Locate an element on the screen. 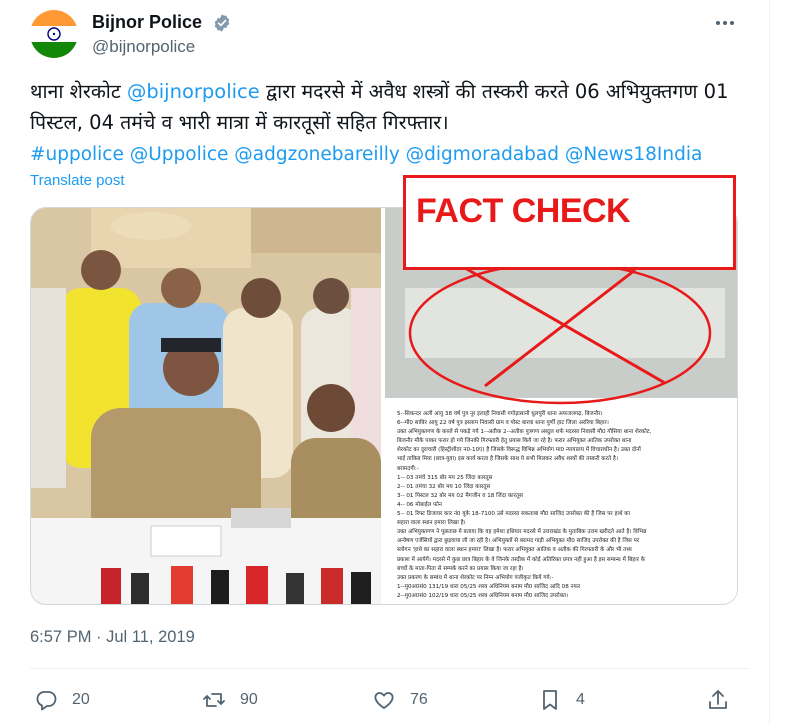  reply-icon is located at coordinates (46, 701).